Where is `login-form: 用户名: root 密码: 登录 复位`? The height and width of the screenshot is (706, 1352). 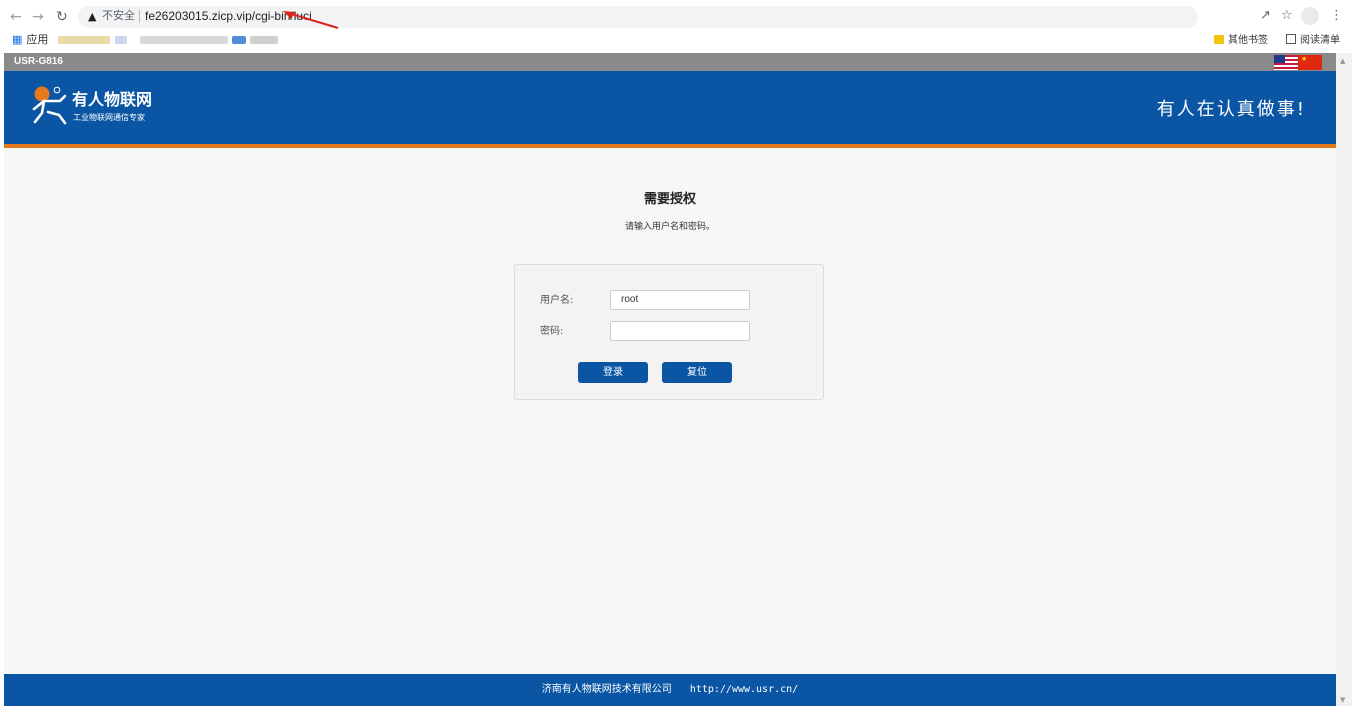 login-form: 用户名: root 密码: 登录 复位 is located at coordinates (669, 332).